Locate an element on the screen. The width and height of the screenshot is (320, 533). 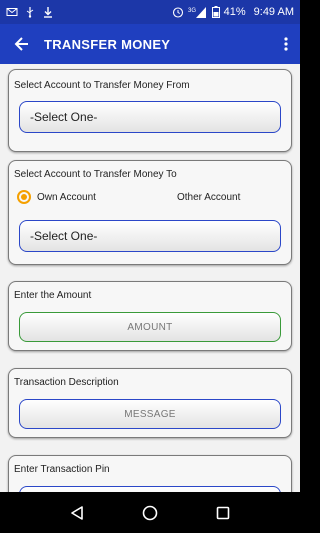
amount-card: Enter the Amount AMOUNT is located at coordinates (150, 316).